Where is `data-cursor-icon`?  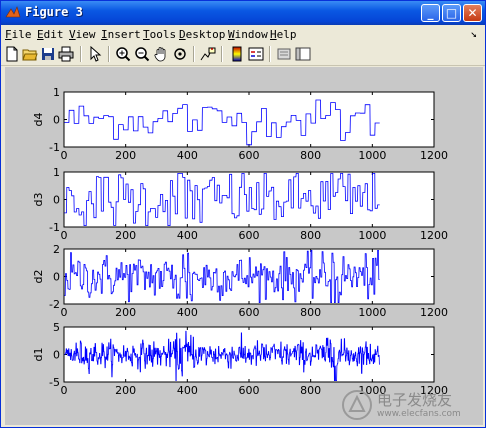 data-cursor-icon is located at coordinates (208, 54).